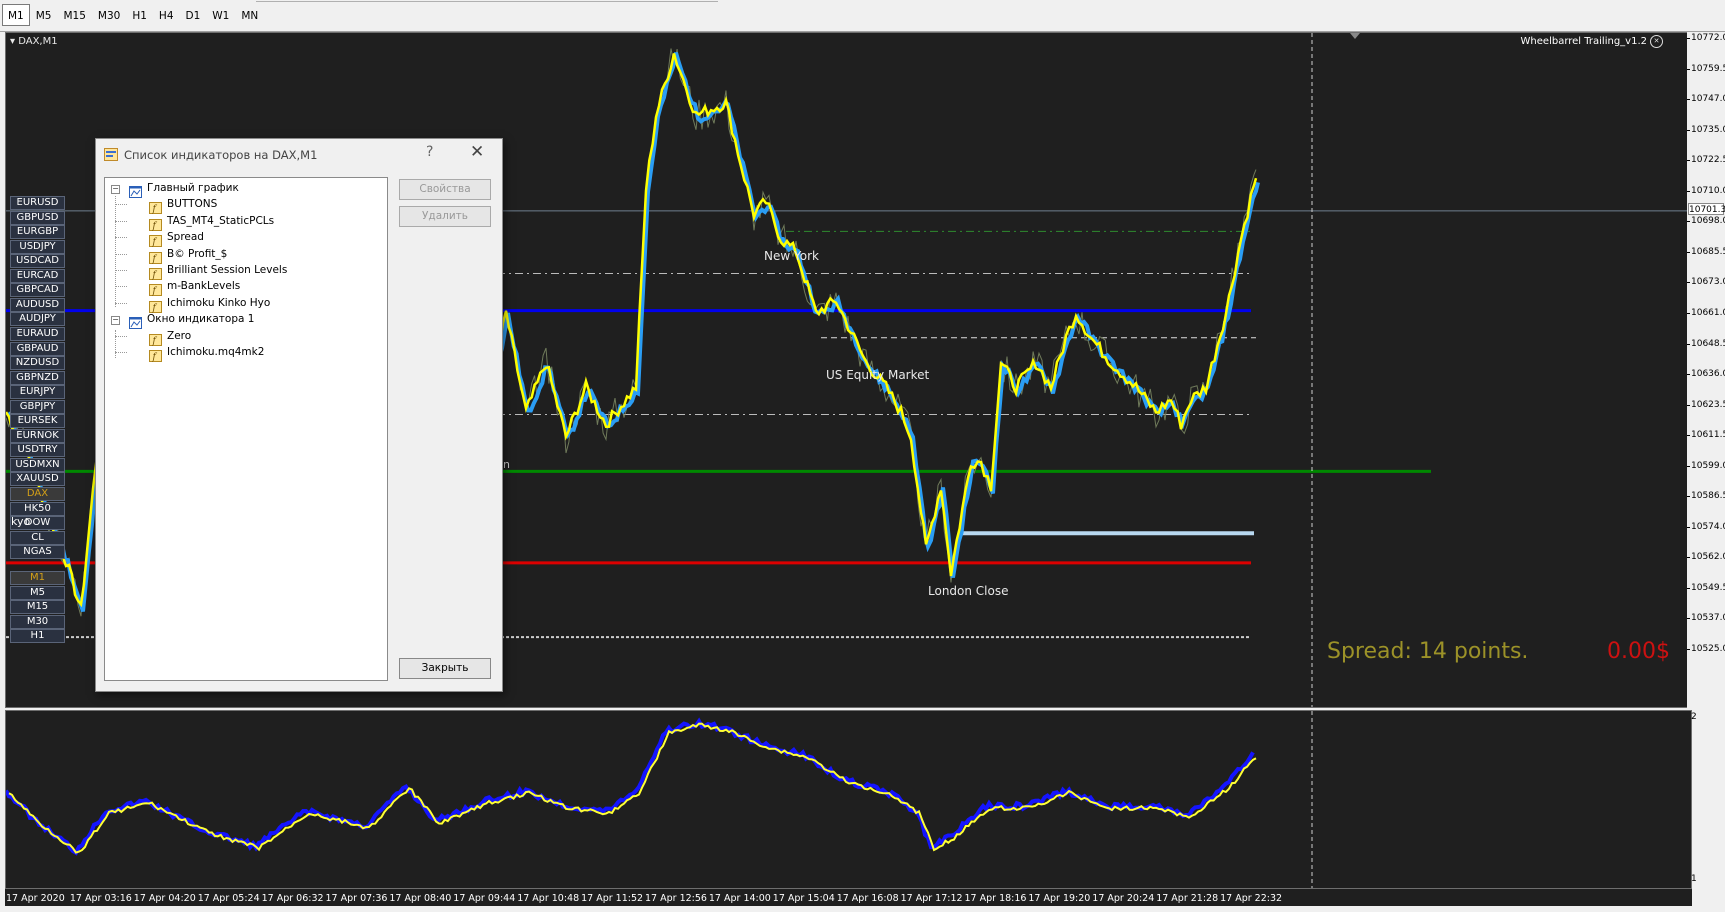 This screenshot has height=912, width=1725. What do you see at coordinates (429, 152) in the screenshot?
I see `help-icon: ?` at bounding box center [429, 152].